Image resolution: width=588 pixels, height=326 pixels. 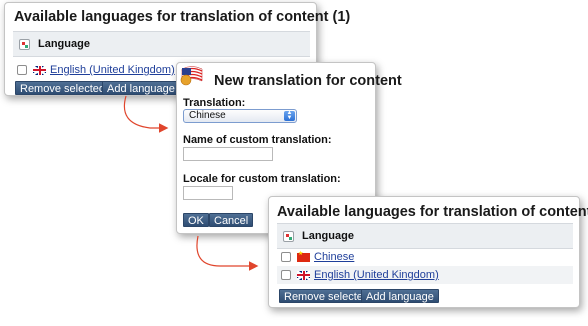 I want to click on select-arrows-icon: ▲ ▼, so click(x=289, y=115).